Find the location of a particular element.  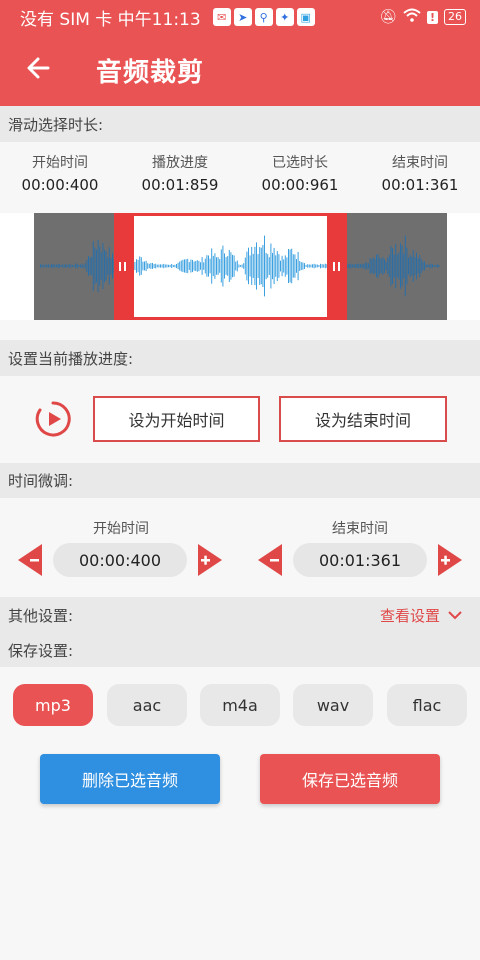

save-selected-audio-button: 保存已选音频 is located at coordinates (350, 779).